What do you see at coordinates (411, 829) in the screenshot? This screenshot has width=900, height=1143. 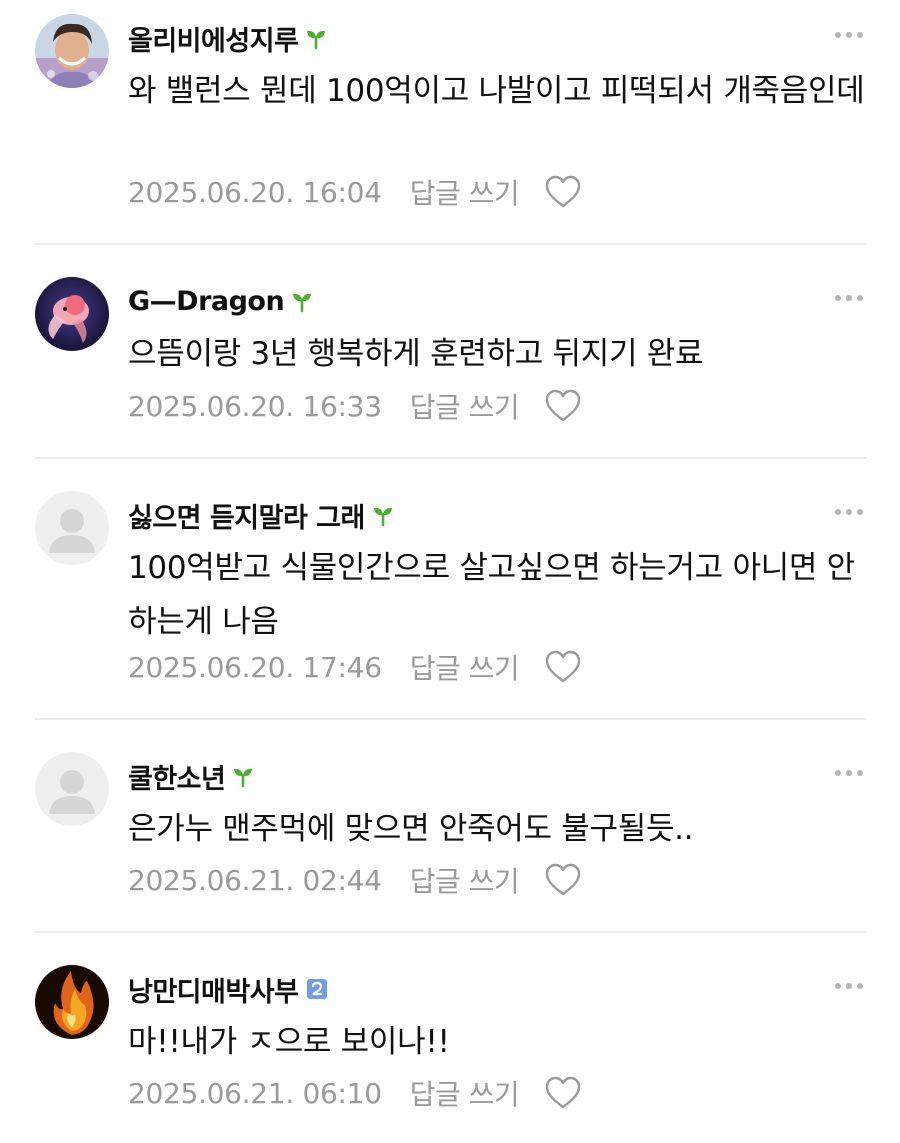 I see `comment-text: 은가누 맨주먹에 맞으면 안죽어도 불구될듯..` at bounding box center [411, 829].